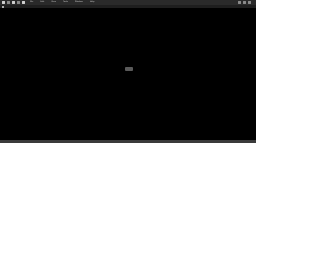  I want to click on menu-bar-left: File Edit View Tools Window Help, so click(120, 2).